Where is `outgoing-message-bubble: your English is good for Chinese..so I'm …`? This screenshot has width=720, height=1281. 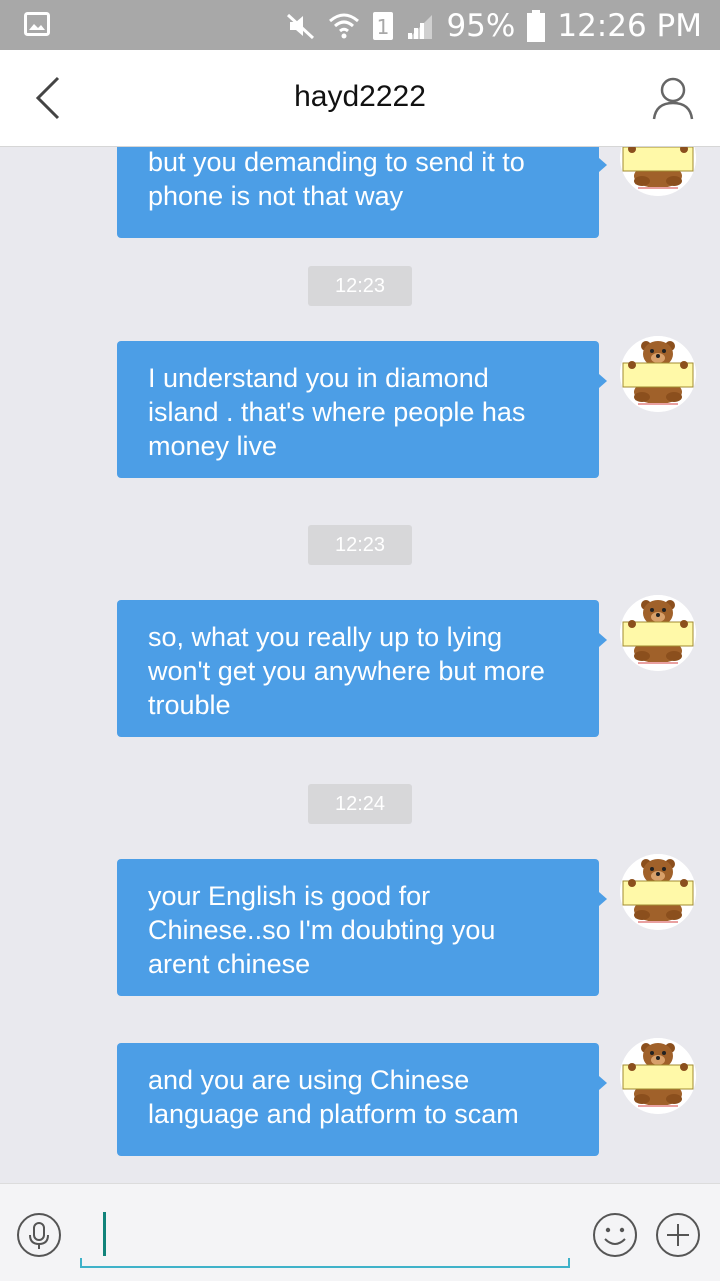
outgoing-message-bubble: your English is good for Chinese..so I'm … is located at coordinates (358, 927).